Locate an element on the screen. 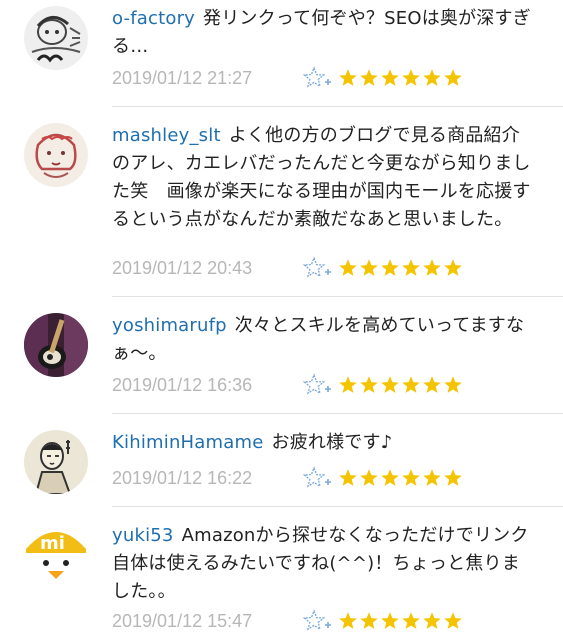  comment-meta: 2019/01/12 15:47 is located at coordinates (287, 621).